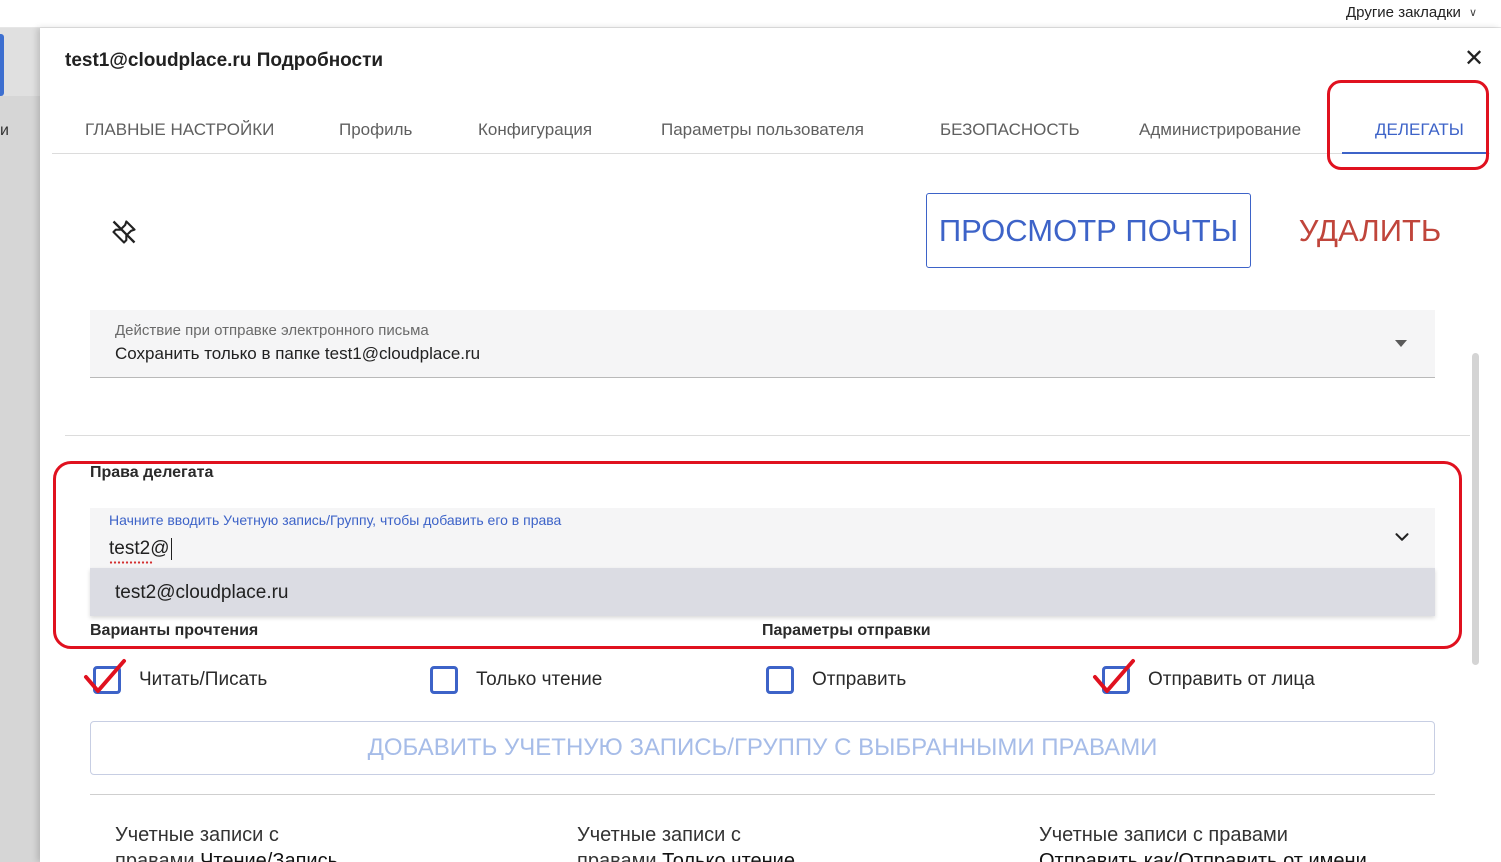 This screenshot has height=862, width=1501. What do you see at coordinates (1163, 835) in the screenshot?
I see `heading-line: Учетные записи с правами` at bounding box center [1163, 835].